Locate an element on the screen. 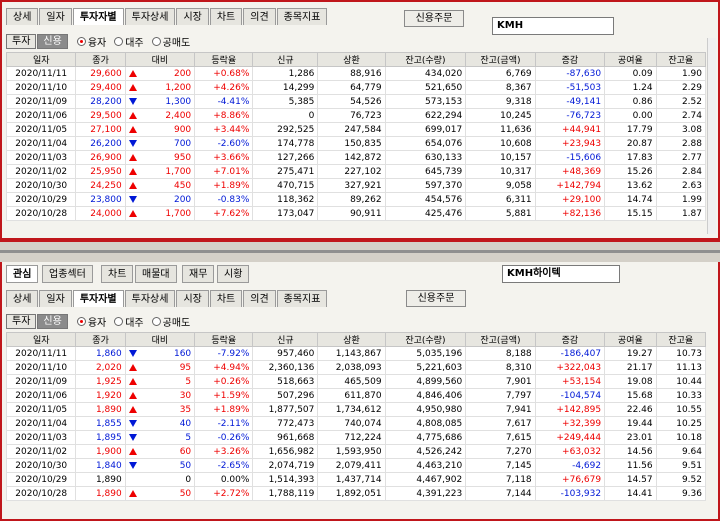 Image resolution: width=720 pixels, height=521 pixels. stock-name-field: KMH is located at coordinates (553, 26).